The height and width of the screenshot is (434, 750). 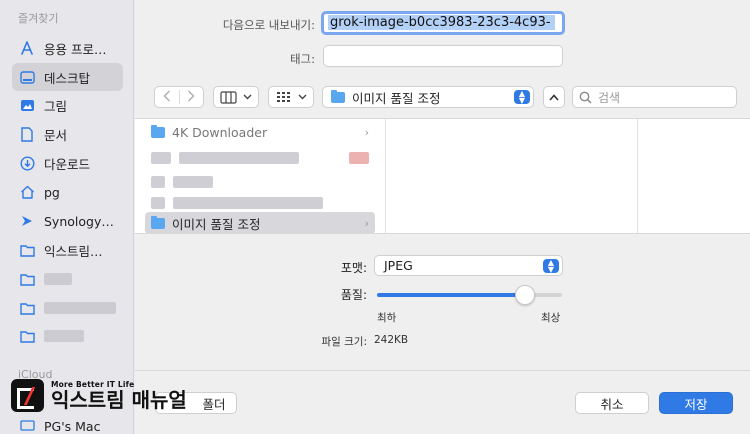 What do you see at coordinates (27, 426) in the screenshot?
I see `computer-icon` at bounding box center [27, 426].